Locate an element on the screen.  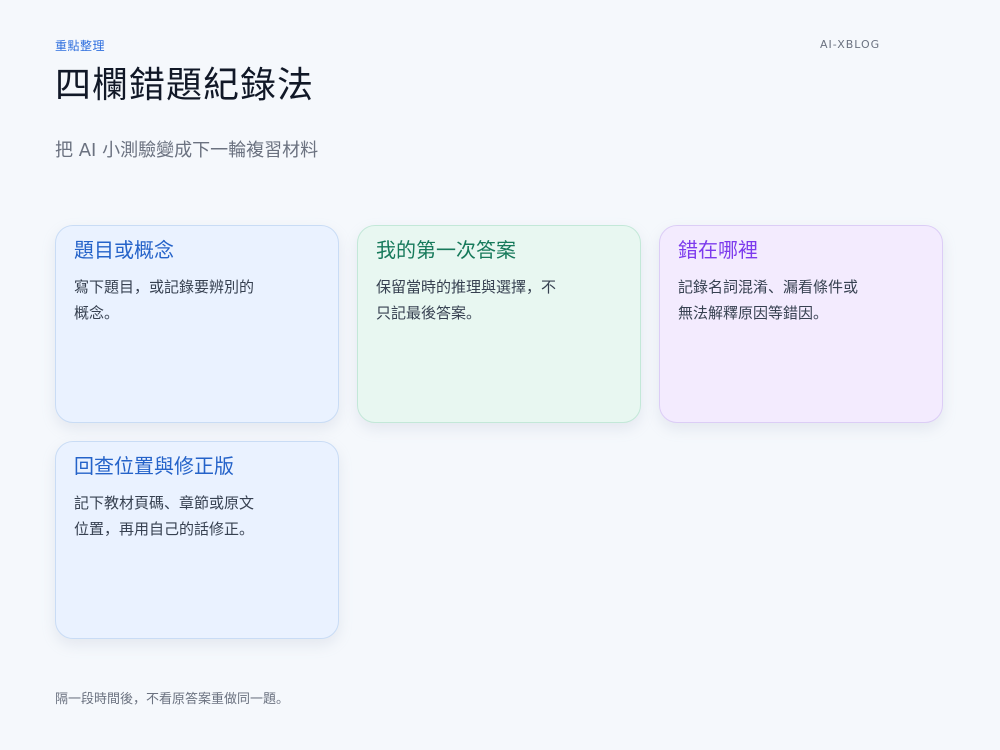
card-body: 記錄名詞混淆、漏看條件或無法解釋原因等錯因。 is located at coordinates (768, 300).